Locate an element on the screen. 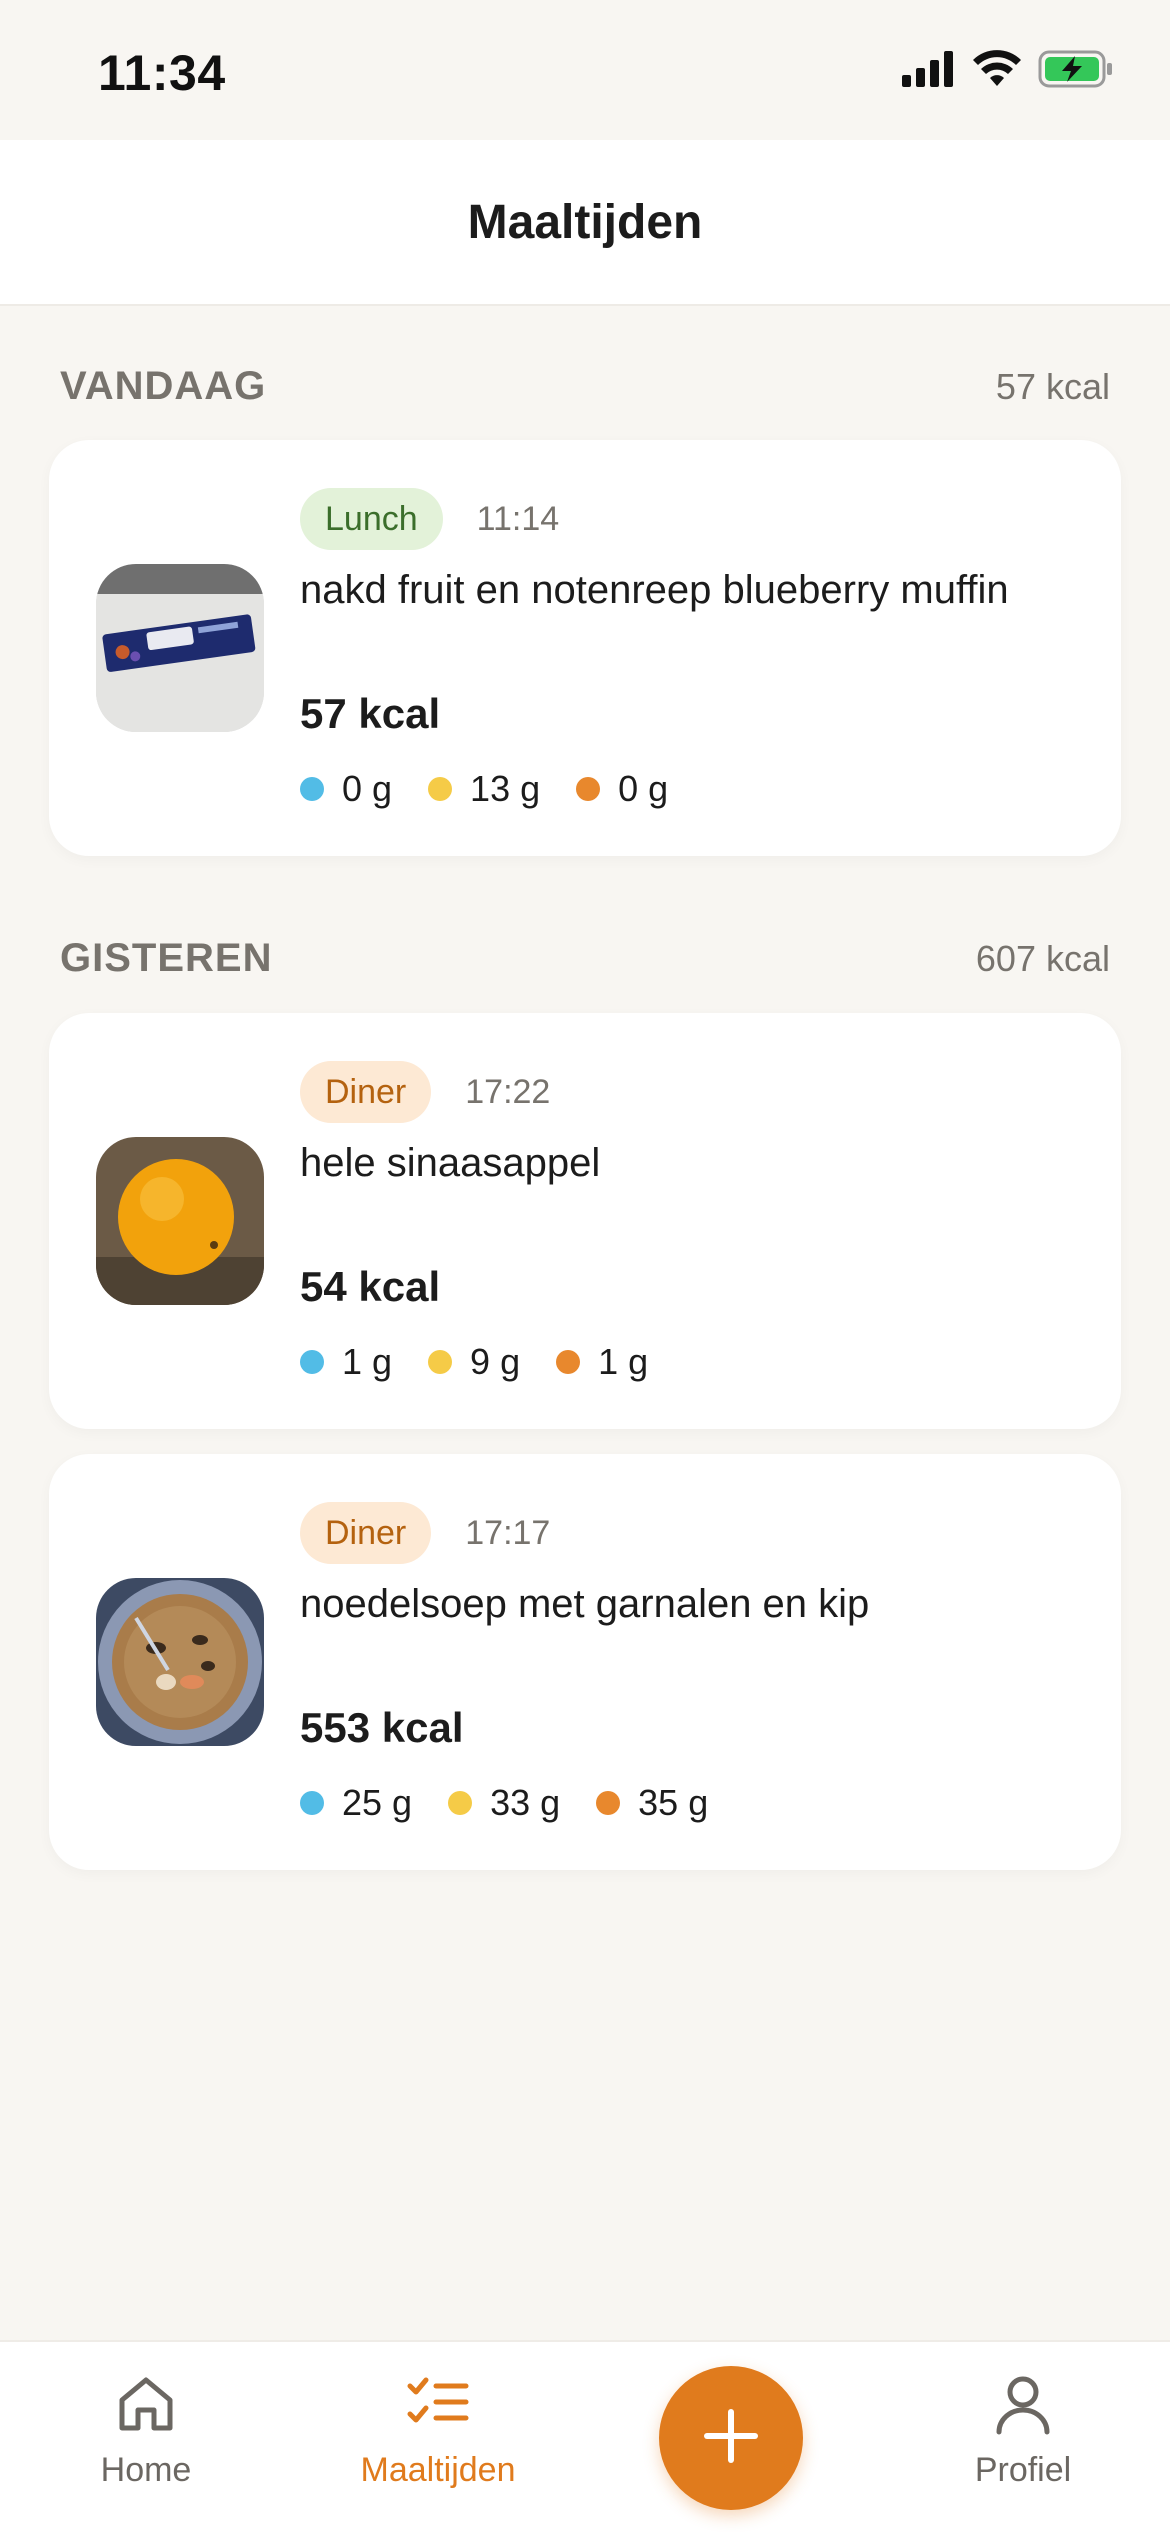  section-header-today: VANDAAG 57 kcal is located at coordinates (585, 386).